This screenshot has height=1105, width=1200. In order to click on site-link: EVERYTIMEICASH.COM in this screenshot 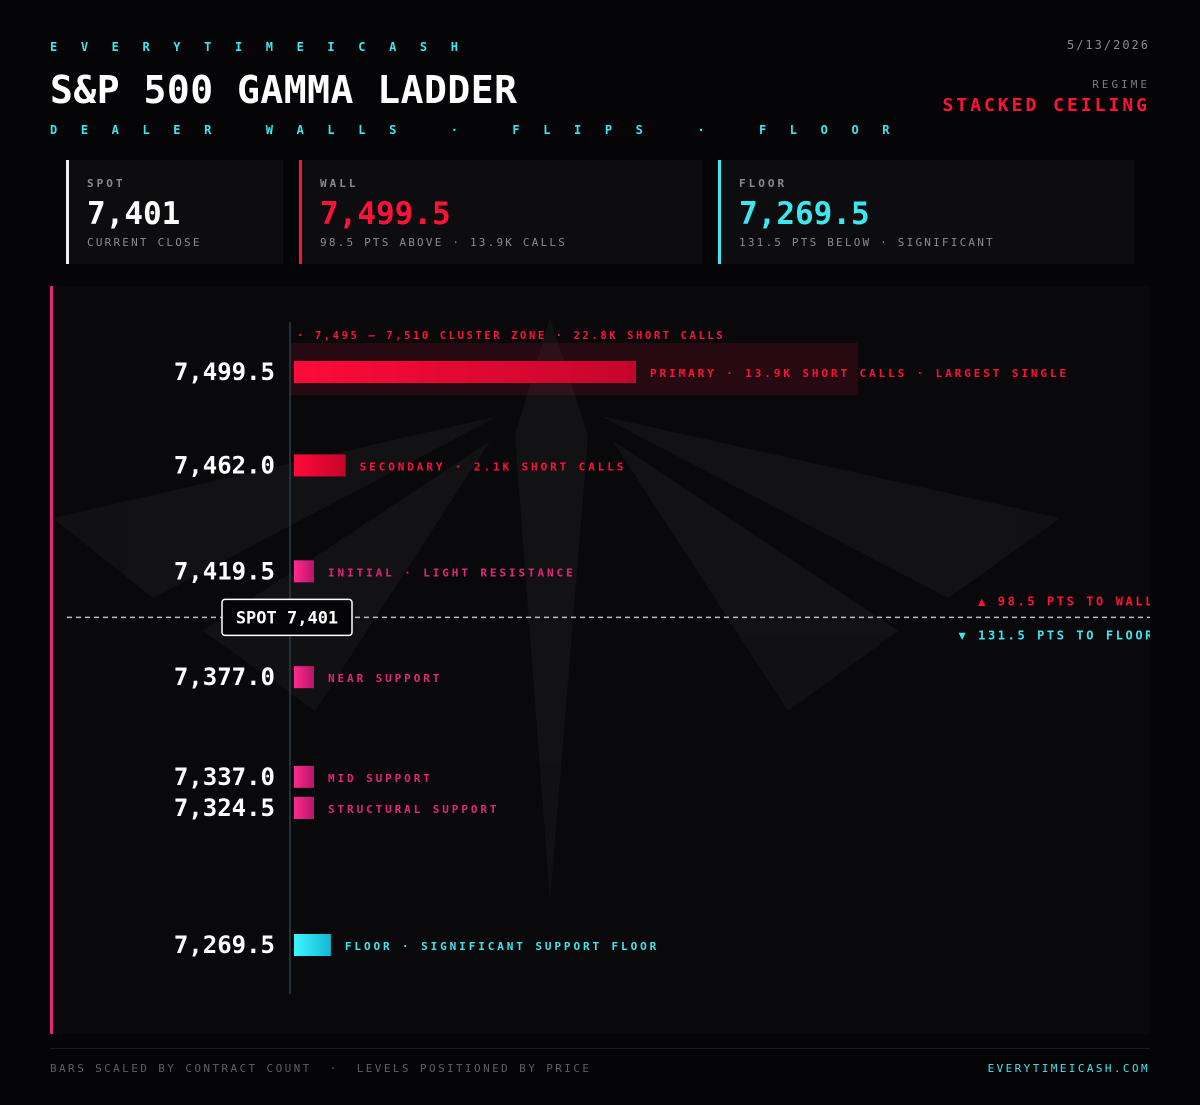, I will do `click(1069, 1068)`.